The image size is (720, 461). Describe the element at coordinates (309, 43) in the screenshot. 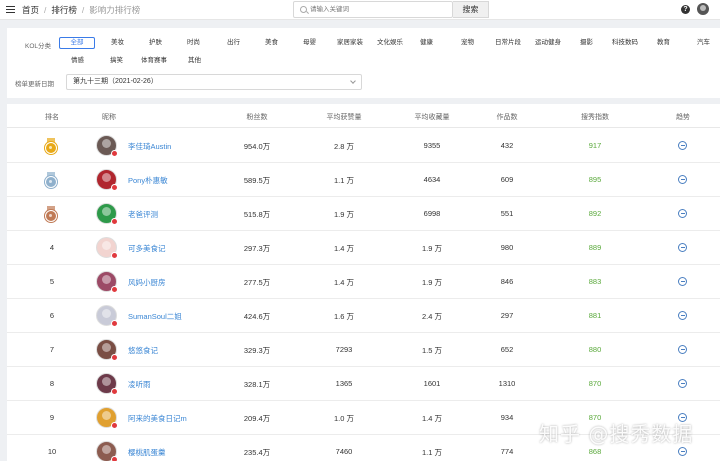

I see `category-chip: 母婴` at that location.